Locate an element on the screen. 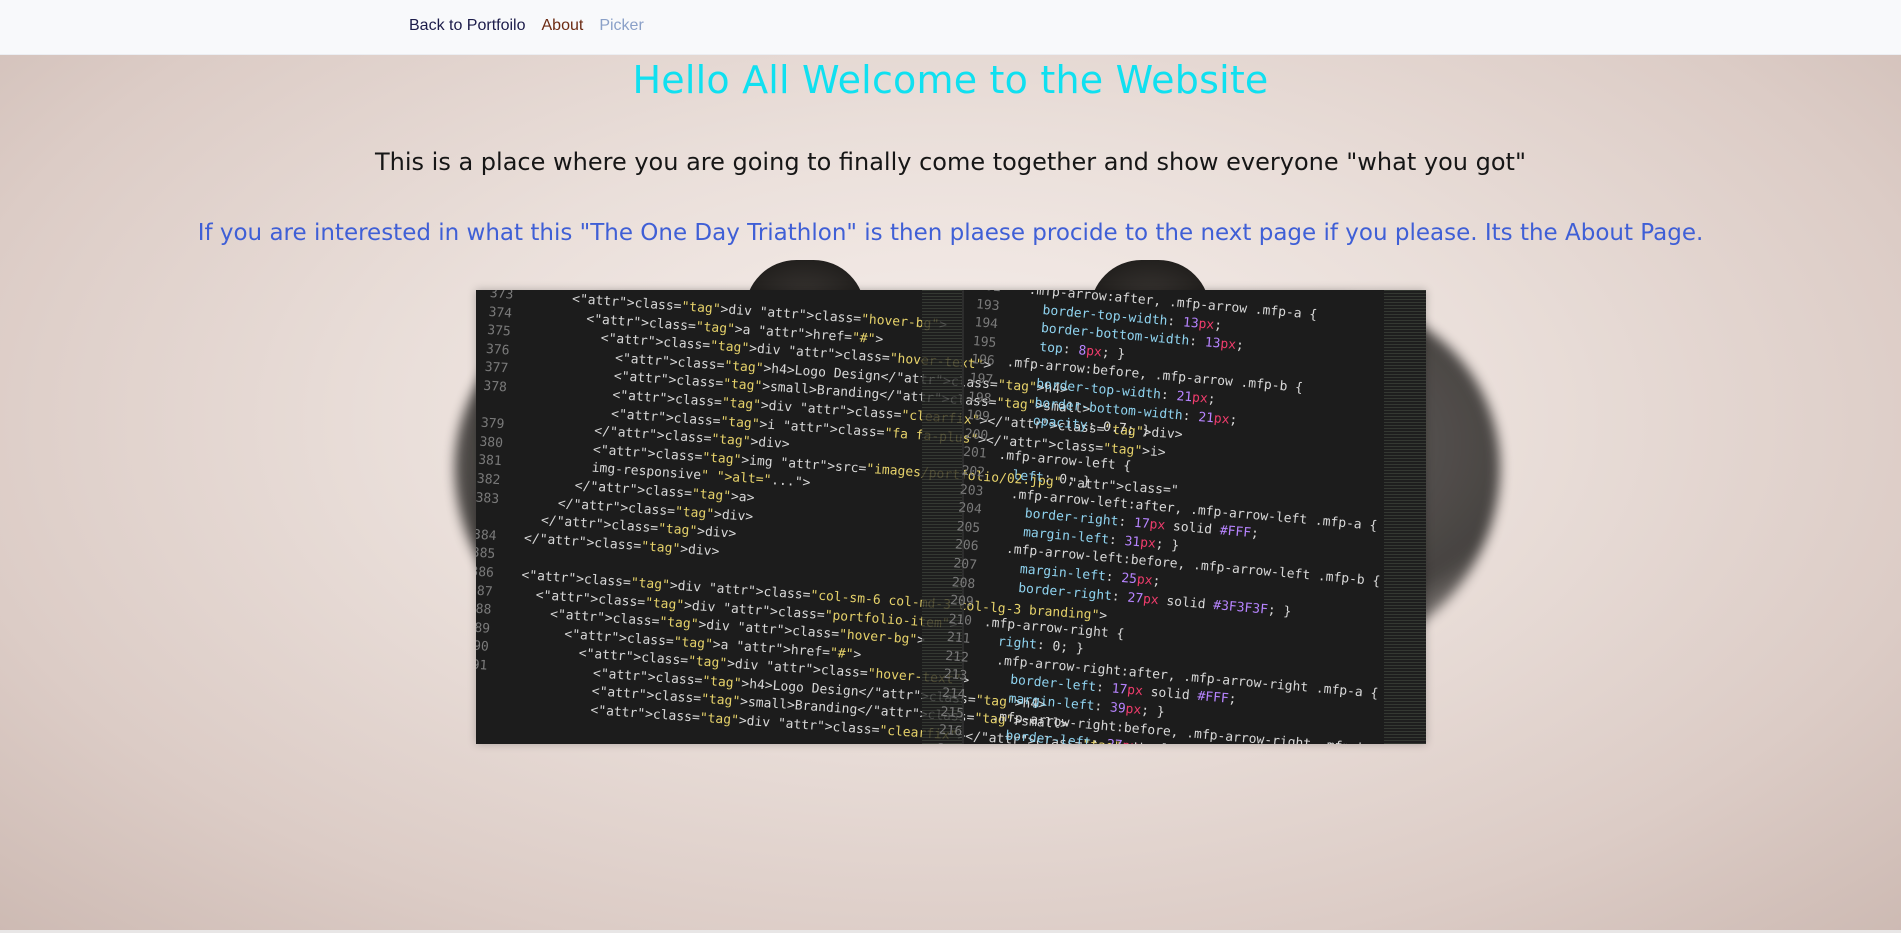 This screenshot has height=933, width=1901. line-number: 386 is located at coordinates (485, 572).